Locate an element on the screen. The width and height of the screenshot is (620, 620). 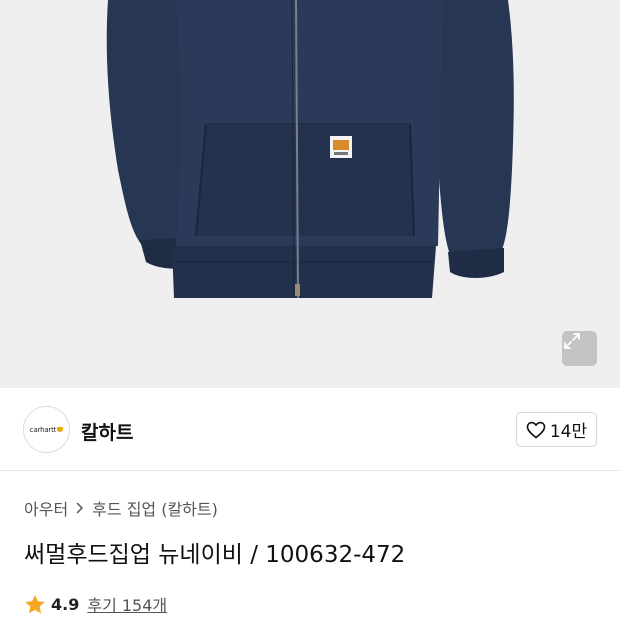
expand-image-button is located at coordinates (579, 348).